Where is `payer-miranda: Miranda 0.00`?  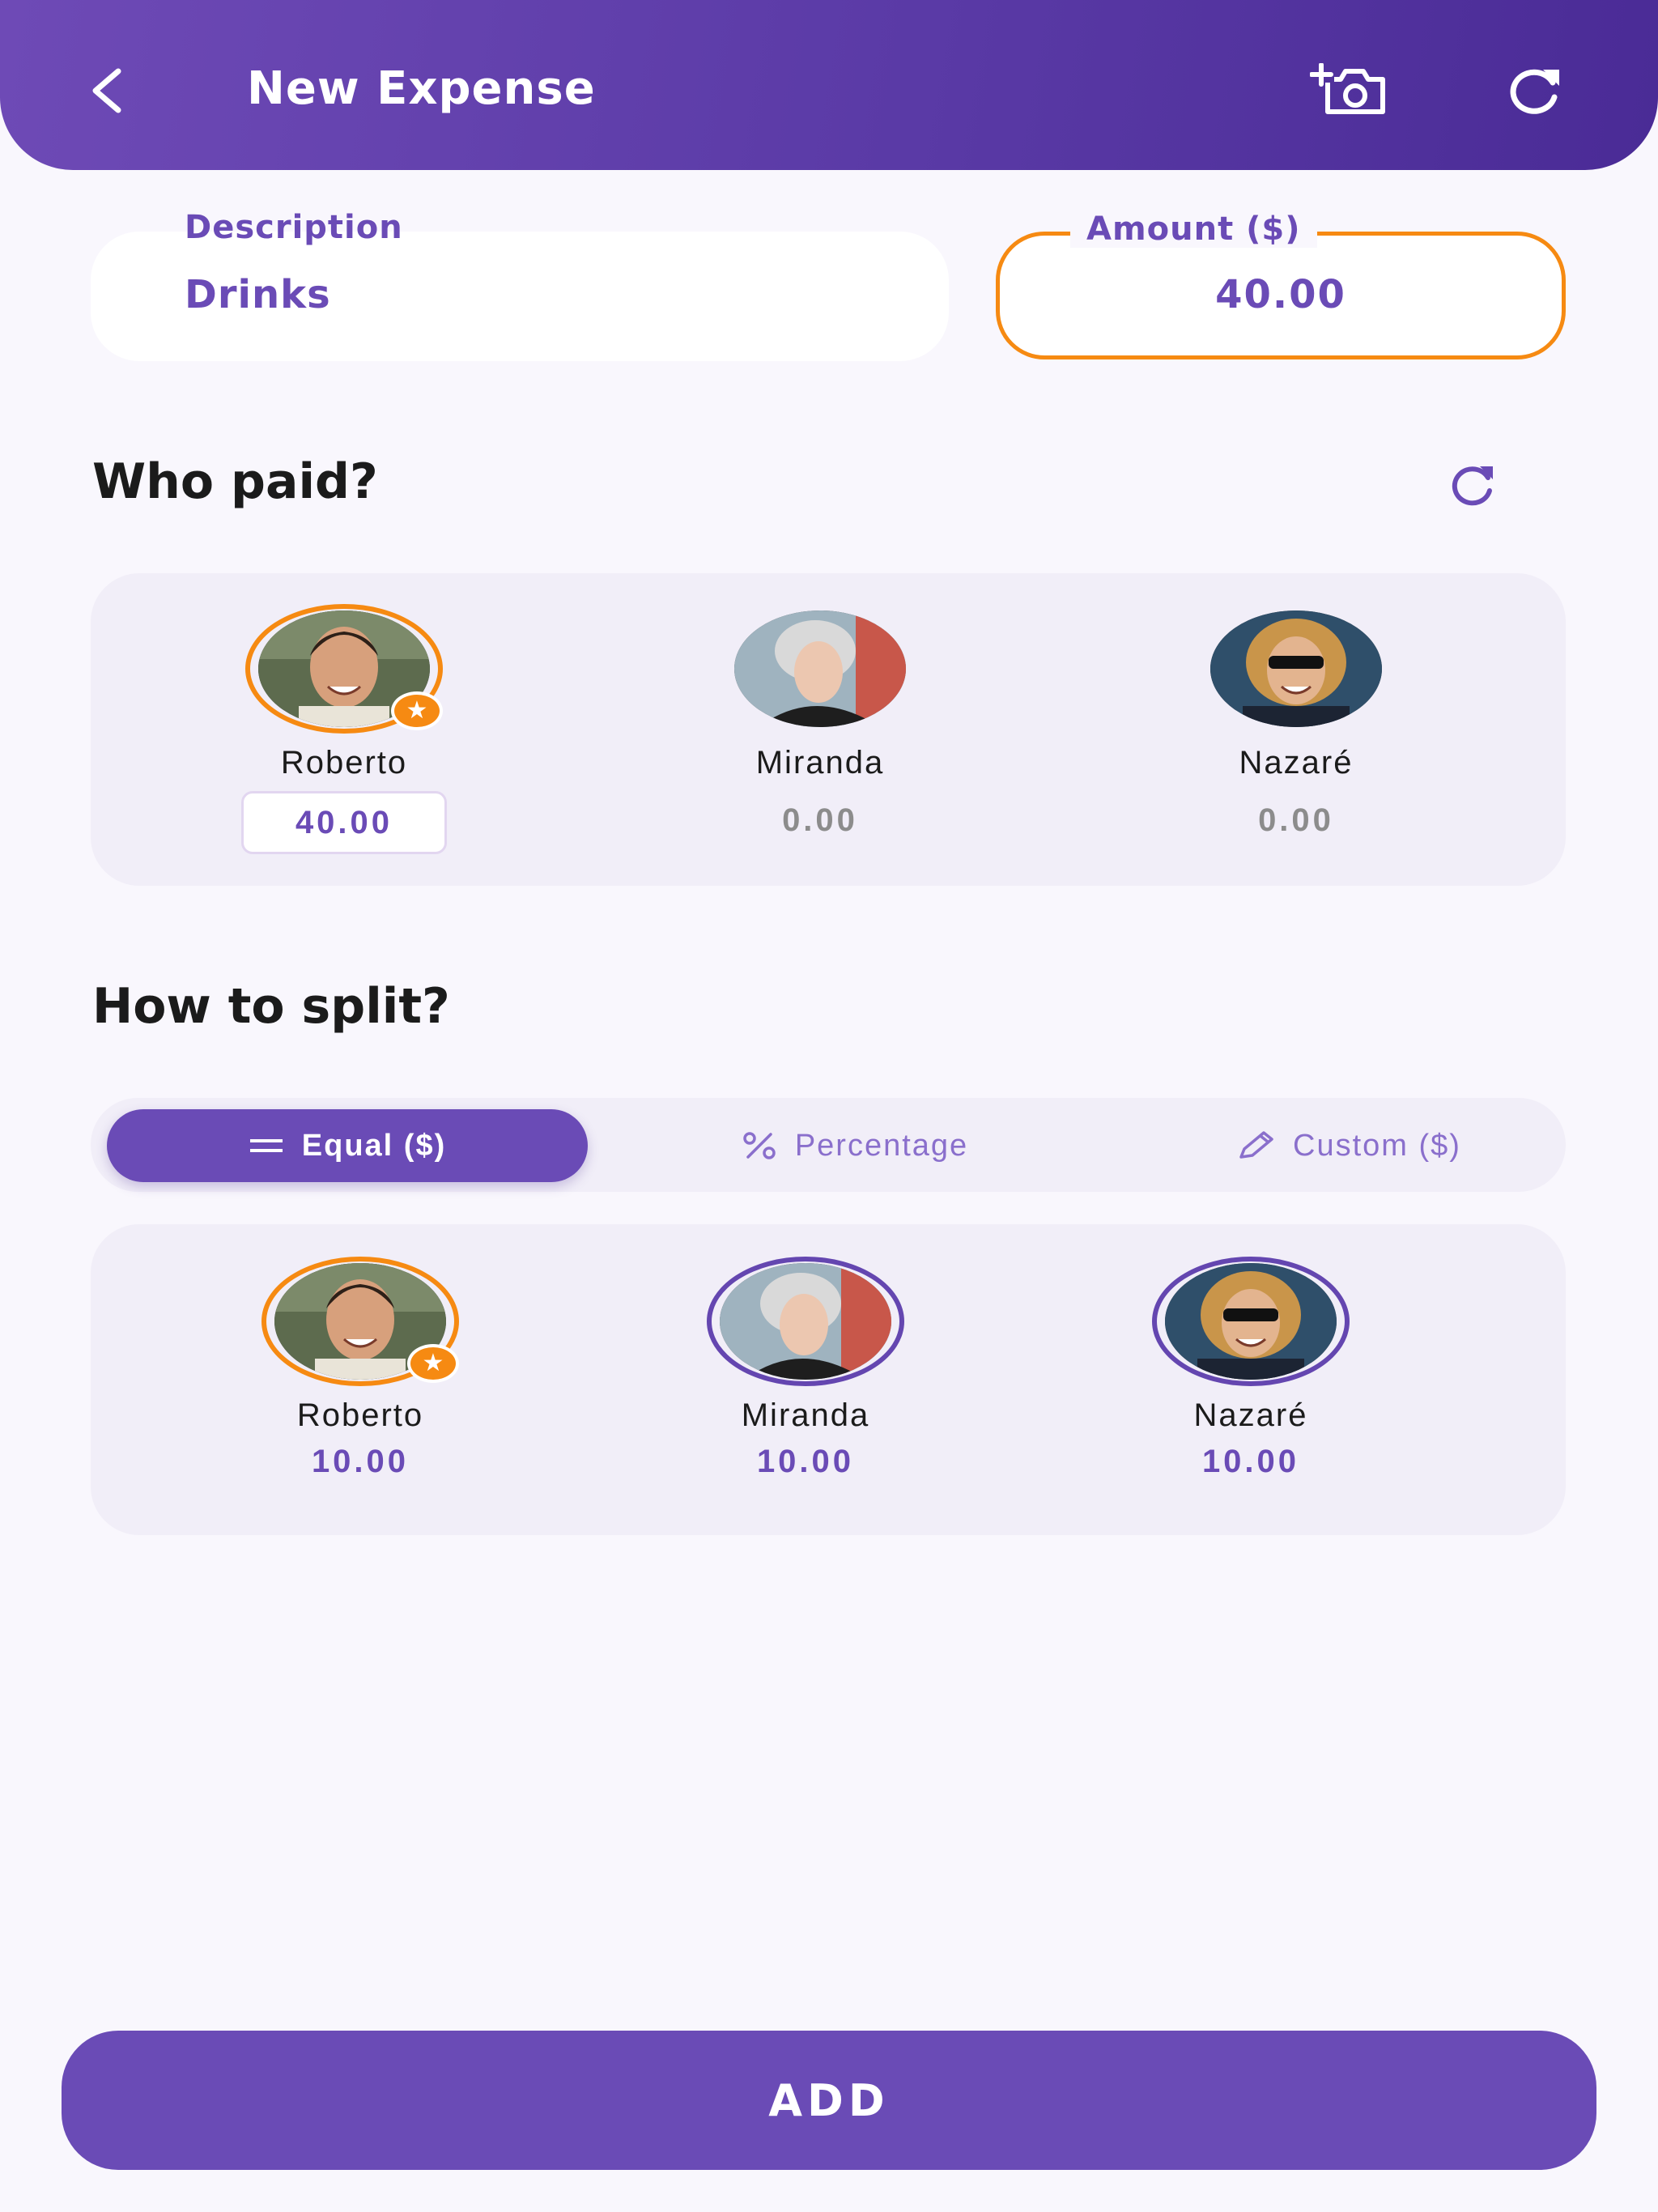 payer-miranda: Miranda 0.00 is located at coordinates (820, 729).